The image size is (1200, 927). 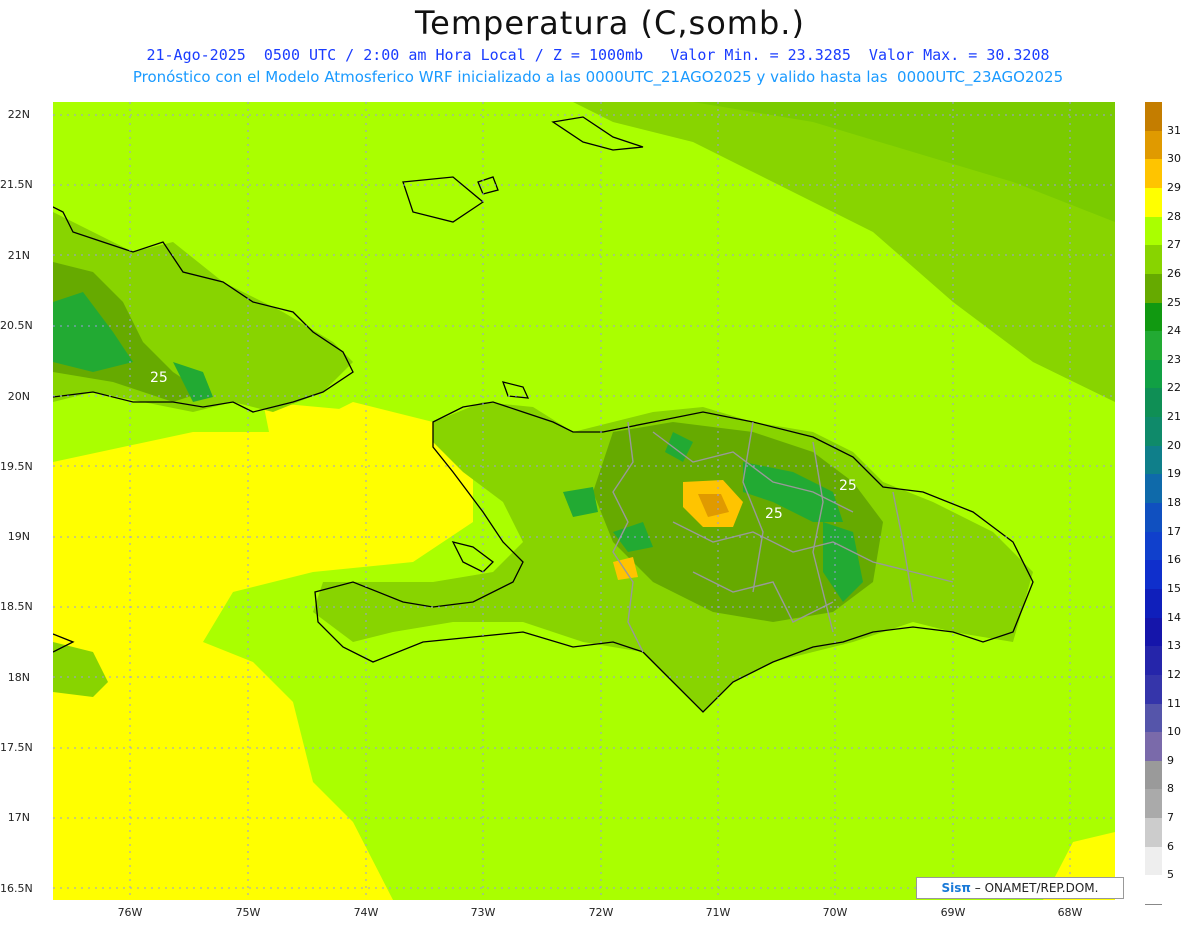 What do you see at coordinates (956, 888) in the screenshot?
I see `sispi-logo: Sisπ` at bounding box center [956, 888].